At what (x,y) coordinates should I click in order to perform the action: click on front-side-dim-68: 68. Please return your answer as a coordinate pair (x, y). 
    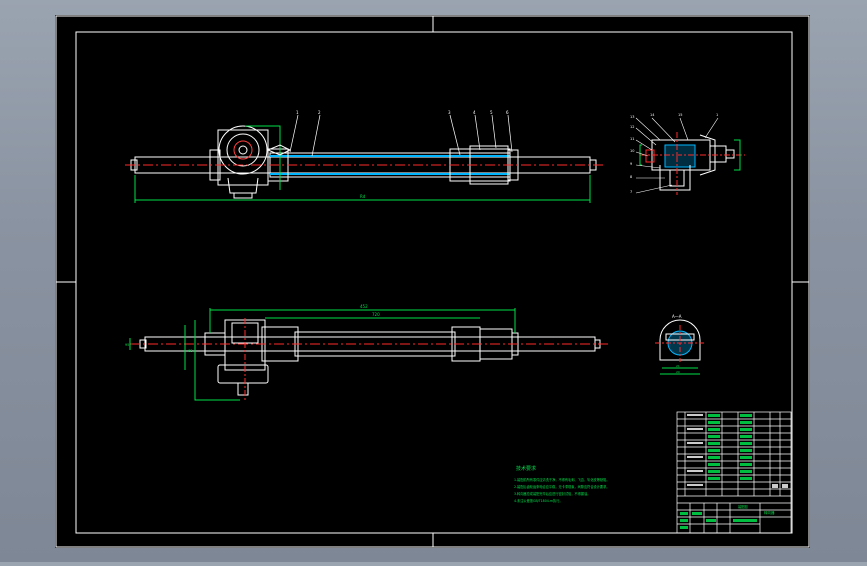
    Looking at the image, I should click on (190, 351).